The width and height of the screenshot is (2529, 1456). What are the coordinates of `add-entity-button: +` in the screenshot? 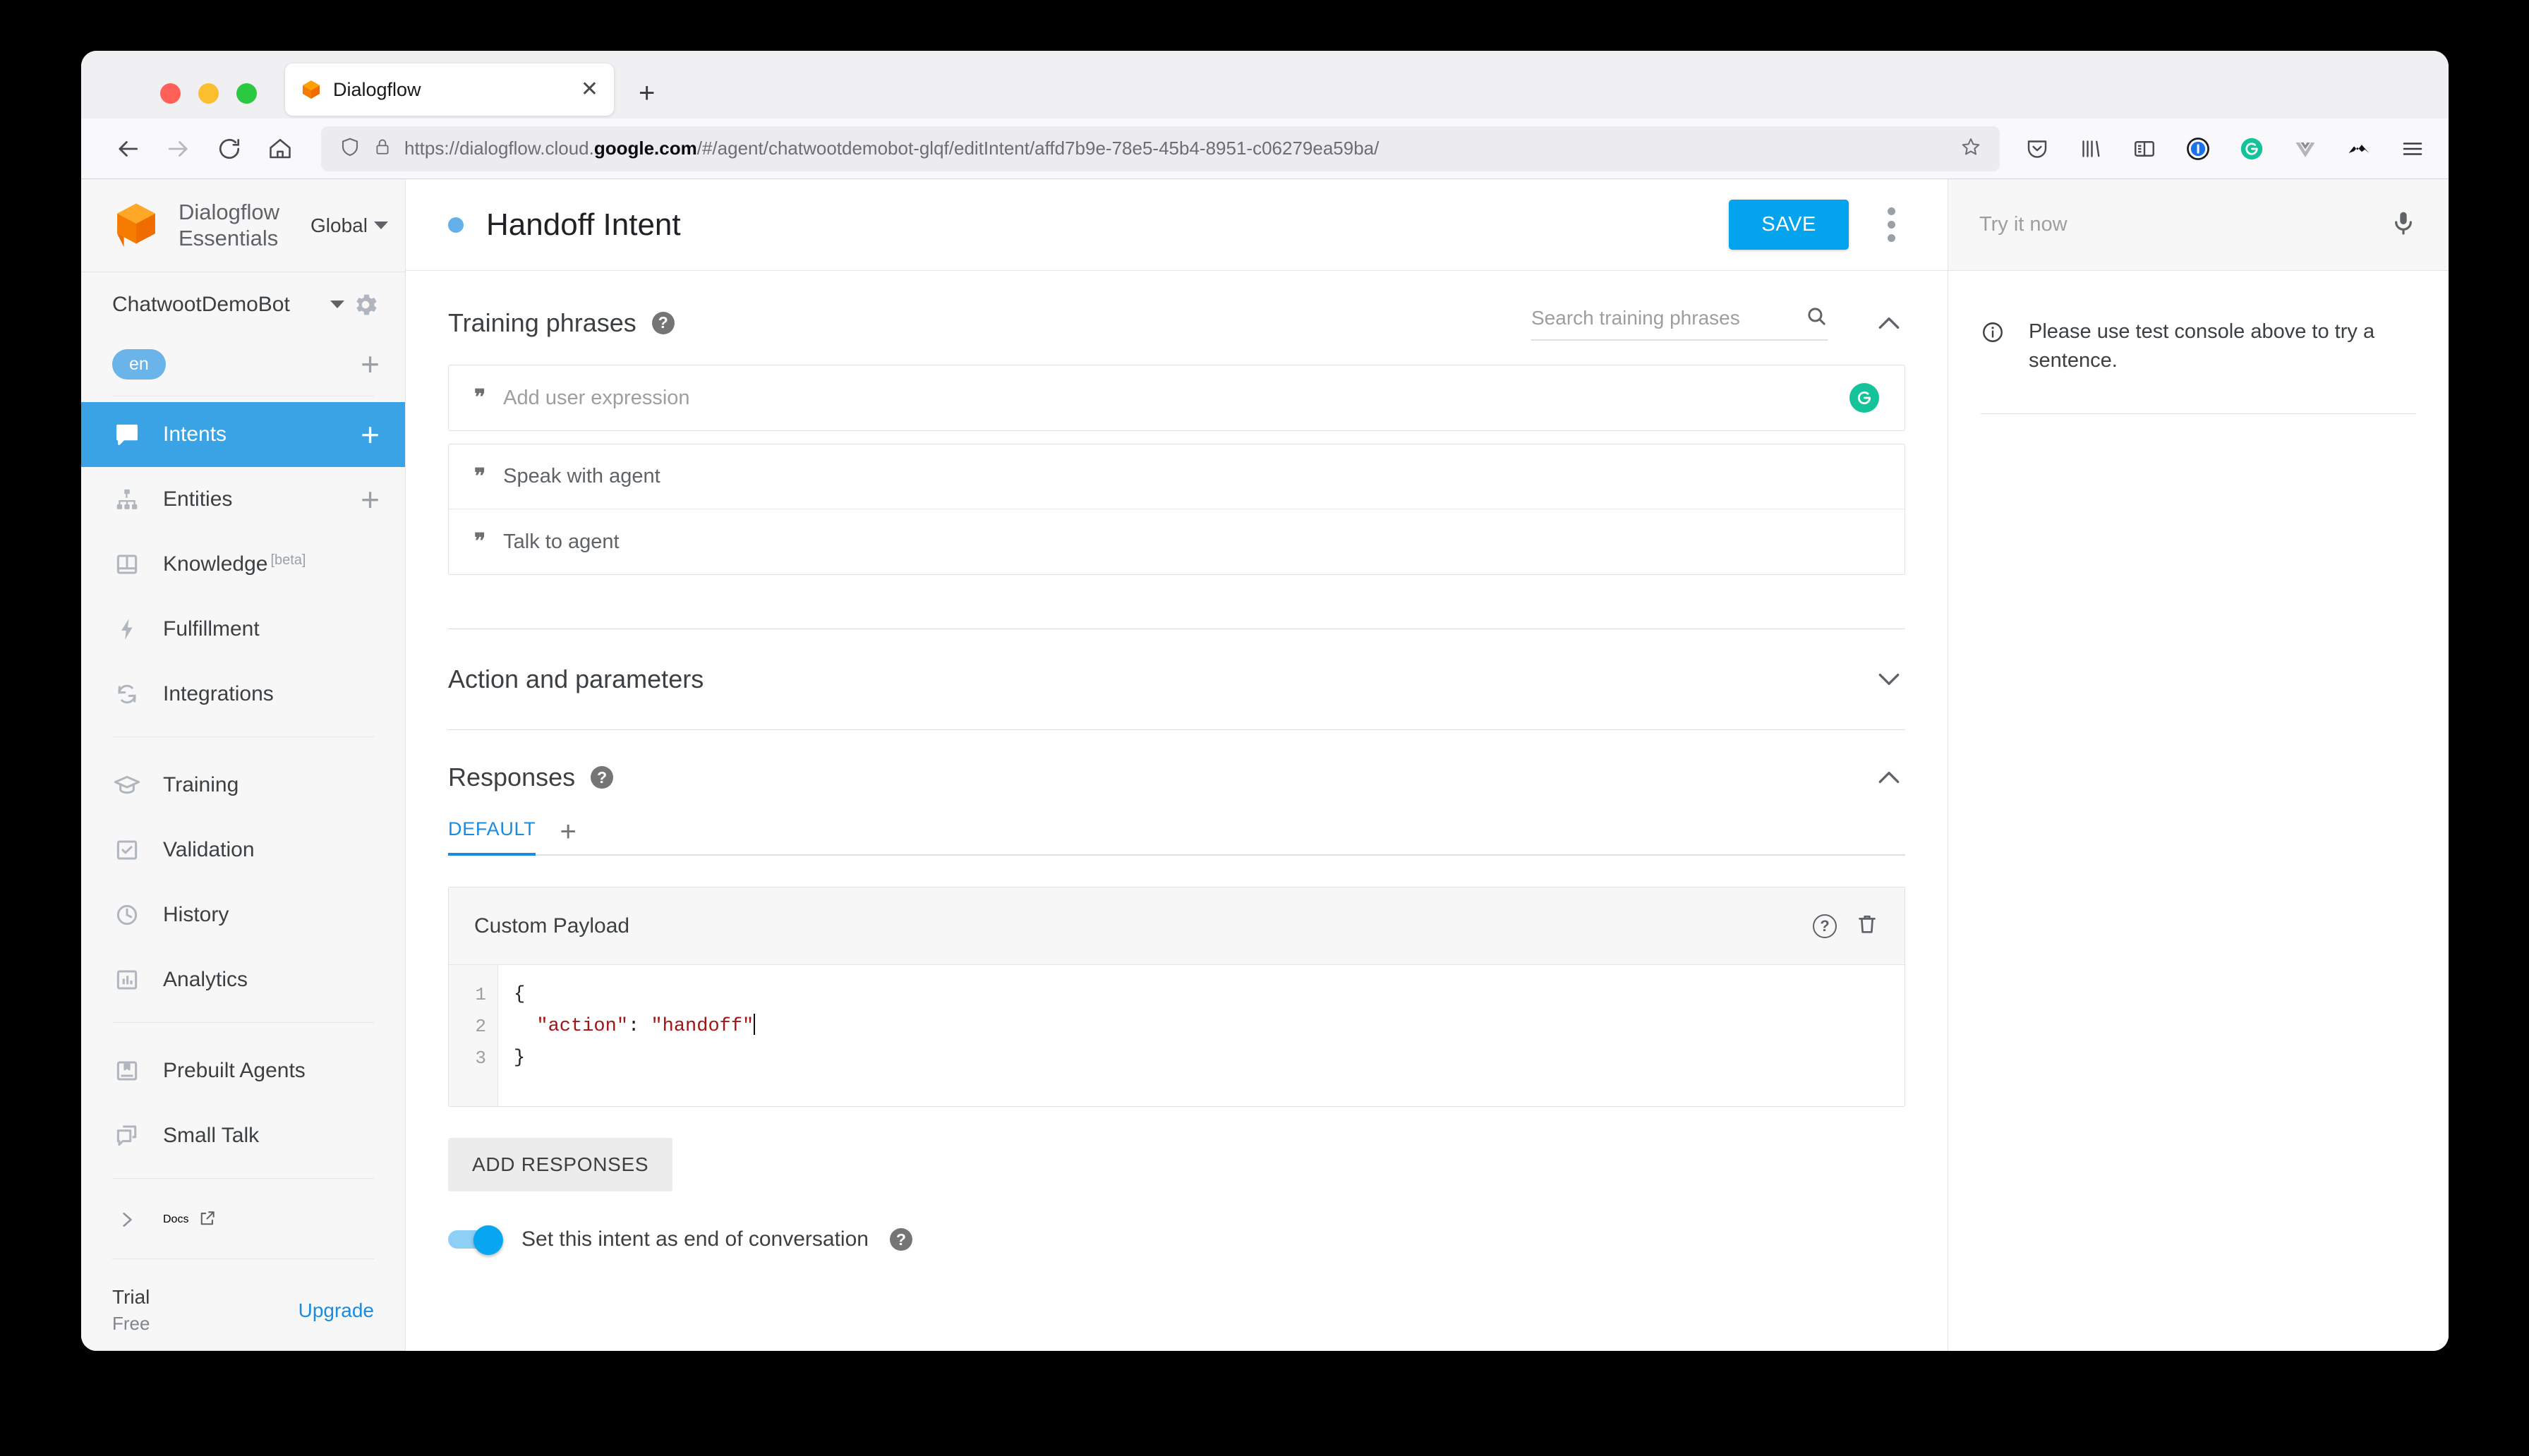 It's located at (370, 500).